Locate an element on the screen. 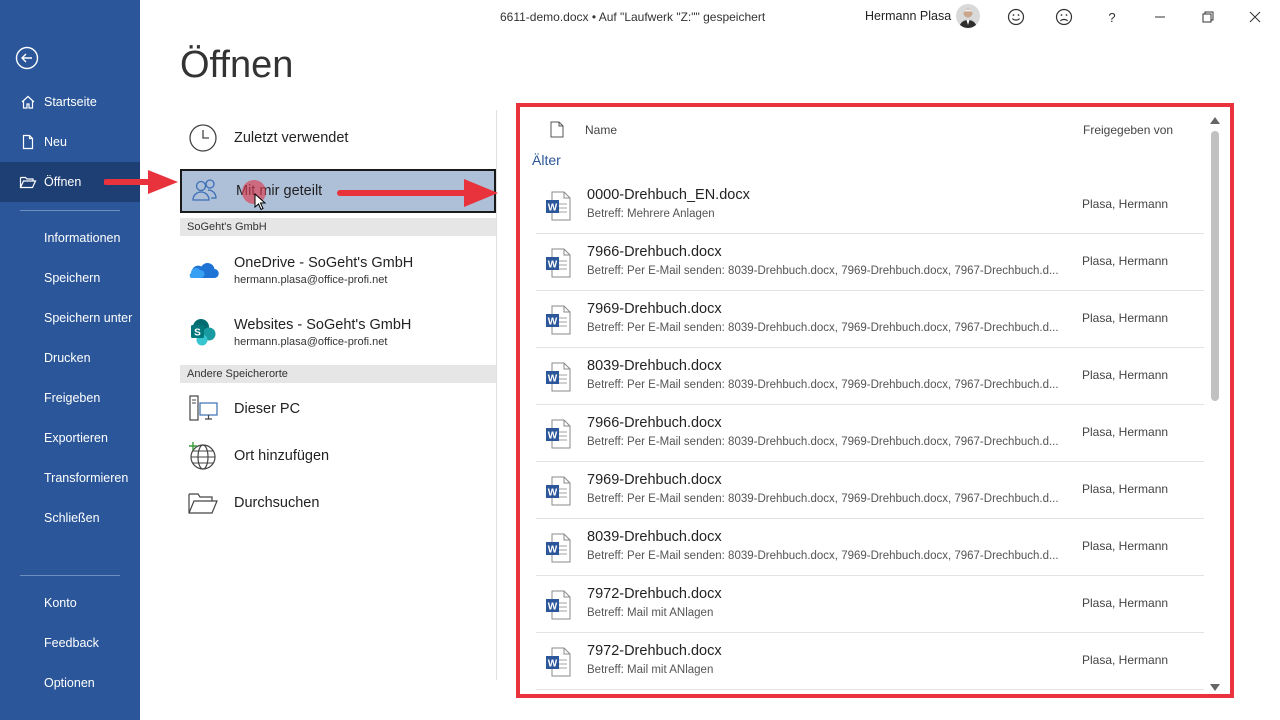 This screenshot has height=720, width=1280. scroll-down-icon is located at coordinates (1215, 687).